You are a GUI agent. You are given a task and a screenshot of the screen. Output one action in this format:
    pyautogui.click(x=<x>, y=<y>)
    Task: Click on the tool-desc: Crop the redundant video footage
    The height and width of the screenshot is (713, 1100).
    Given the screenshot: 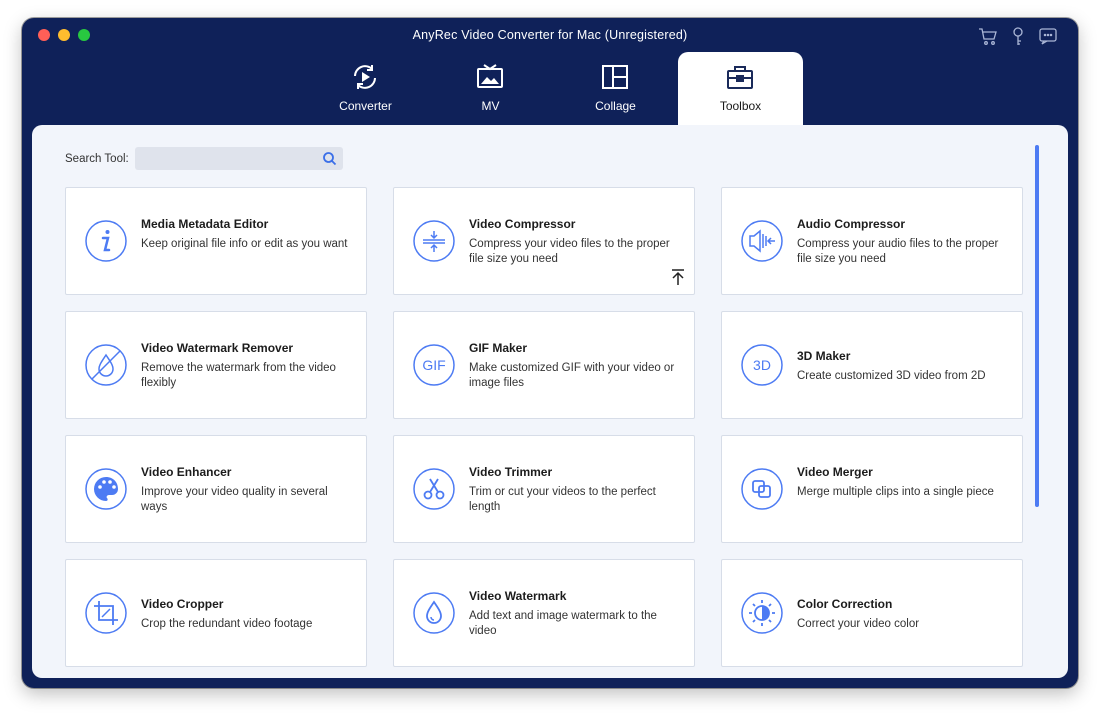 What is the action you would take?
    pyautogui.click(x=227, y=624)
    